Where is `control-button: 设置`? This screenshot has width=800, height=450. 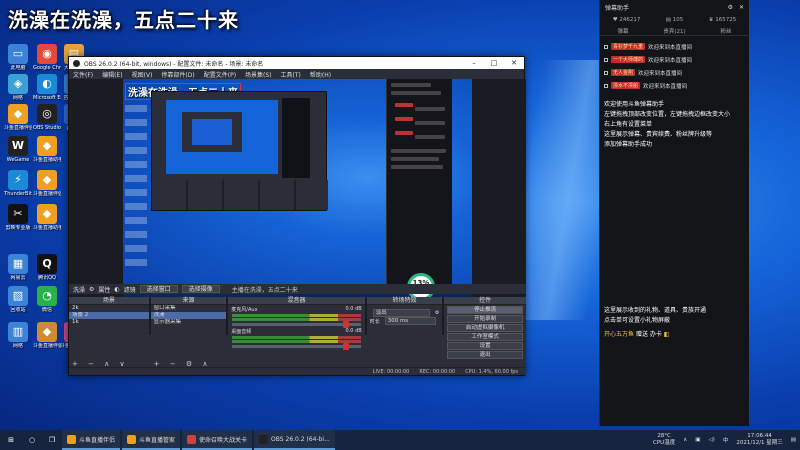 control-button: 设置 is located at coordinates (485, 346).